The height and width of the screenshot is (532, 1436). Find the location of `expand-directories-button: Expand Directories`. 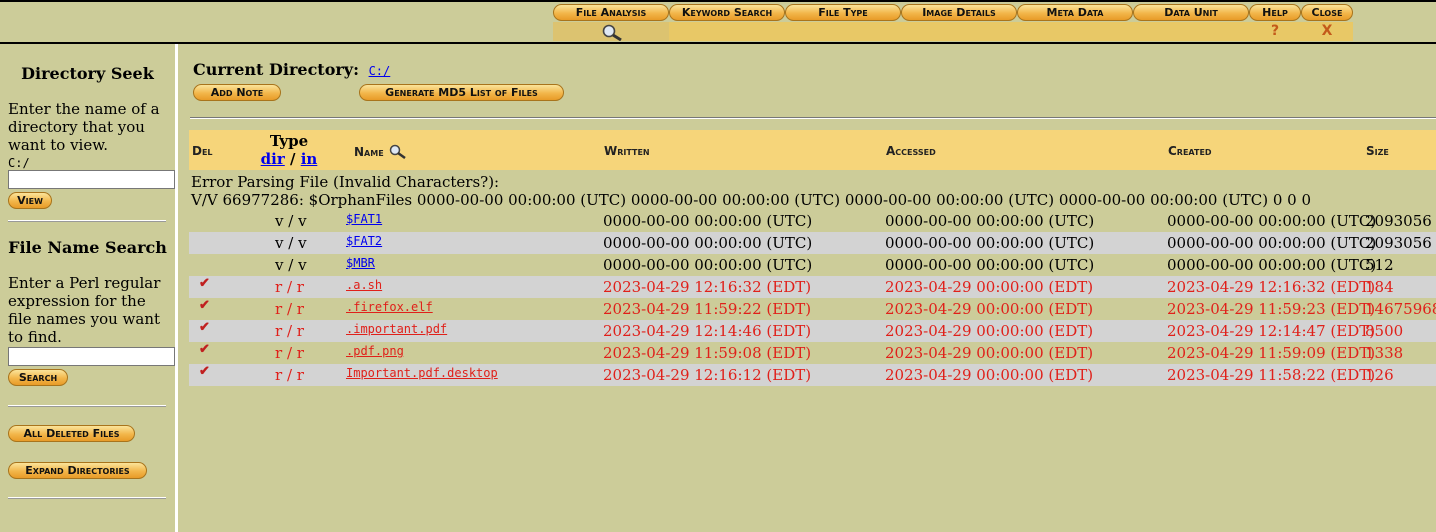

expand-directories-button: Expand Directories is located at coordinates (77, 470).